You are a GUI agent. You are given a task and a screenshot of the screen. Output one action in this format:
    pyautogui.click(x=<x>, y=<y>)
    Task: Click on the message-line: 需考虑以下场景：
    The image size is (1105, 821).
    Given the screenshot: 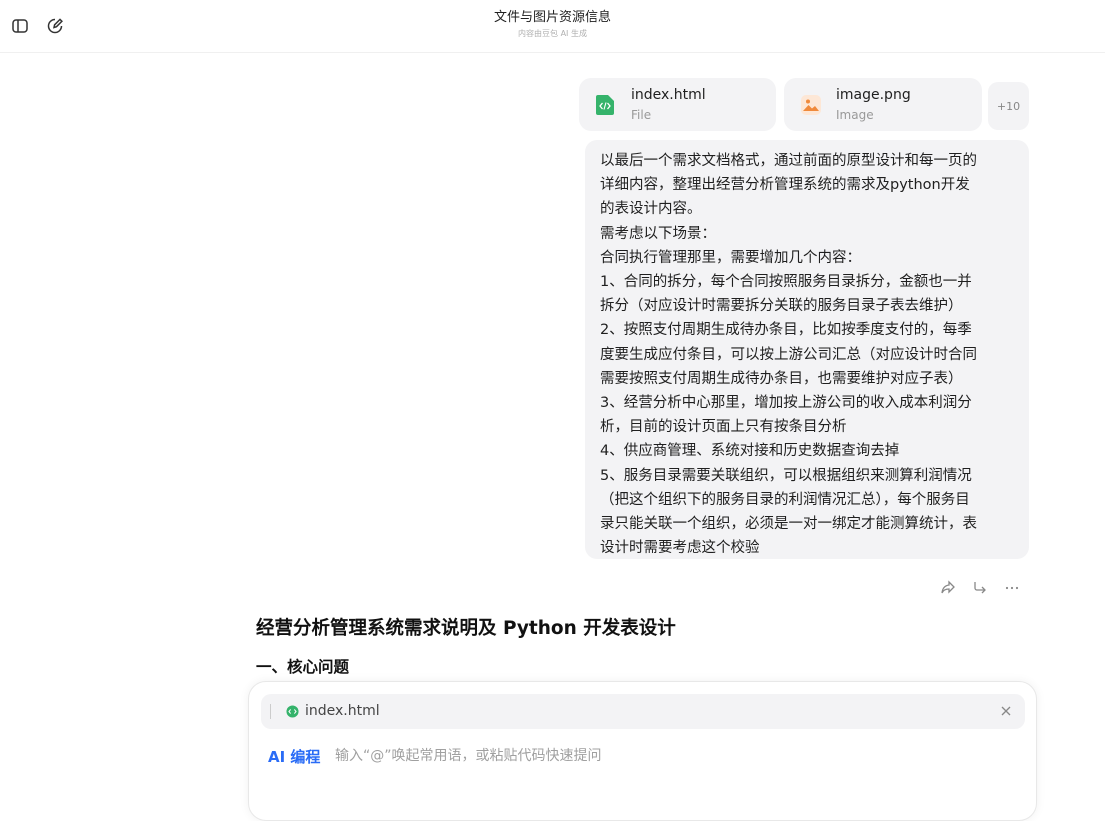 What is the action you would take?
    pyautogui.click(x=658, y=233)
    